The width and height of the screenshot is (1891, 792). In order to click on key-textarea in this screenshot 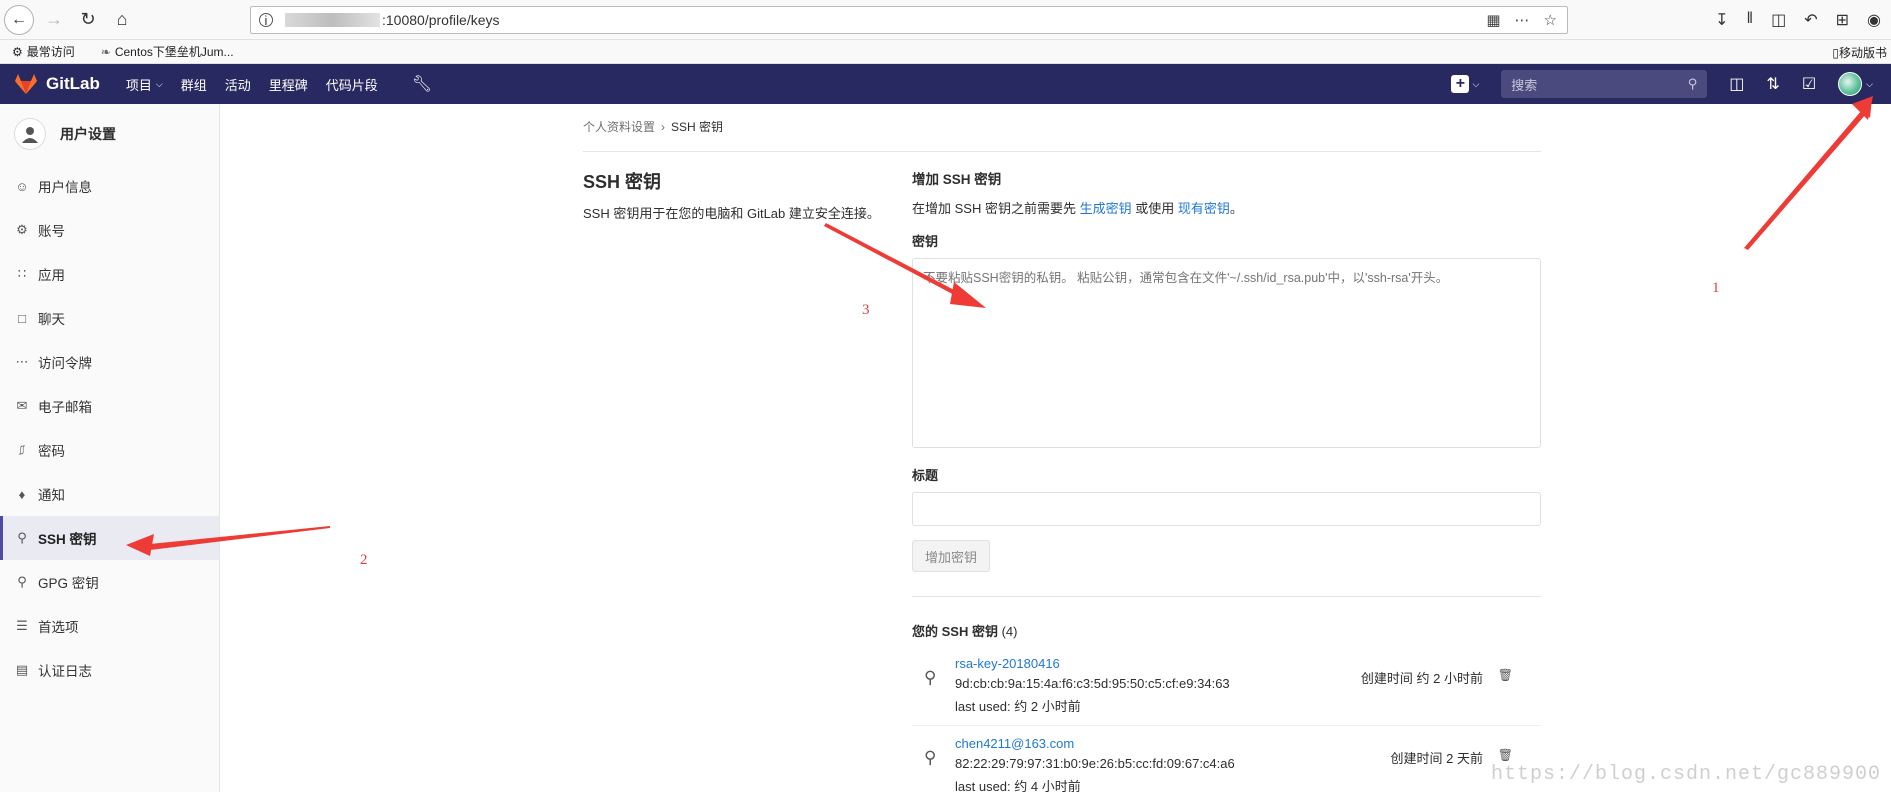, I will do `click(1226, 353)`.